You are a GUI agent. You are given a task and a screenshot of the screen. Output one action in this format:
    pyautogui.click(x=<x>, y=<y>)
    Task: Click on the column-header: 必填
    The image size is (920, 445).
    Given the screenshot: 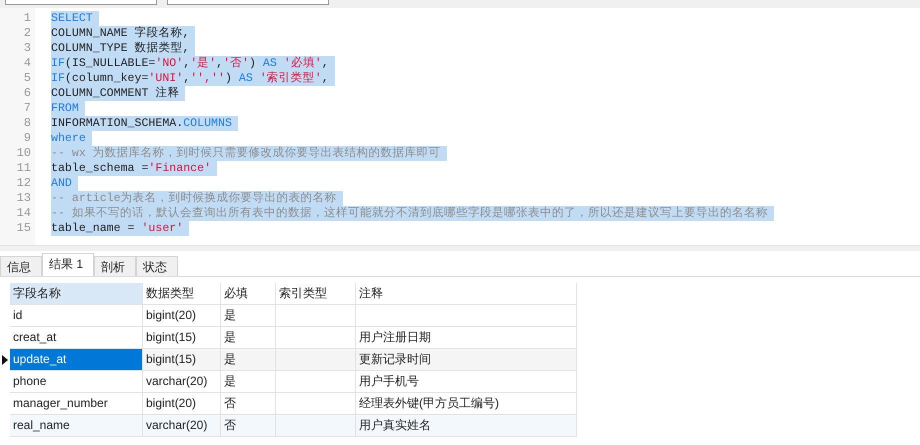 What is the action you would take?
    pyautogui.click(x=248, y=294)
    